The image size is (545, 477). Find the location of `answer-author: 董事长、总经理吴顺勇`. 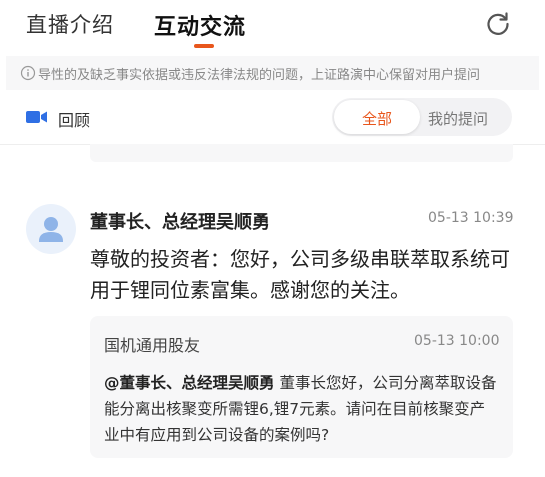

answer-author: 董事长、总经理吴顺勇 is located at coordinates (180, 222).